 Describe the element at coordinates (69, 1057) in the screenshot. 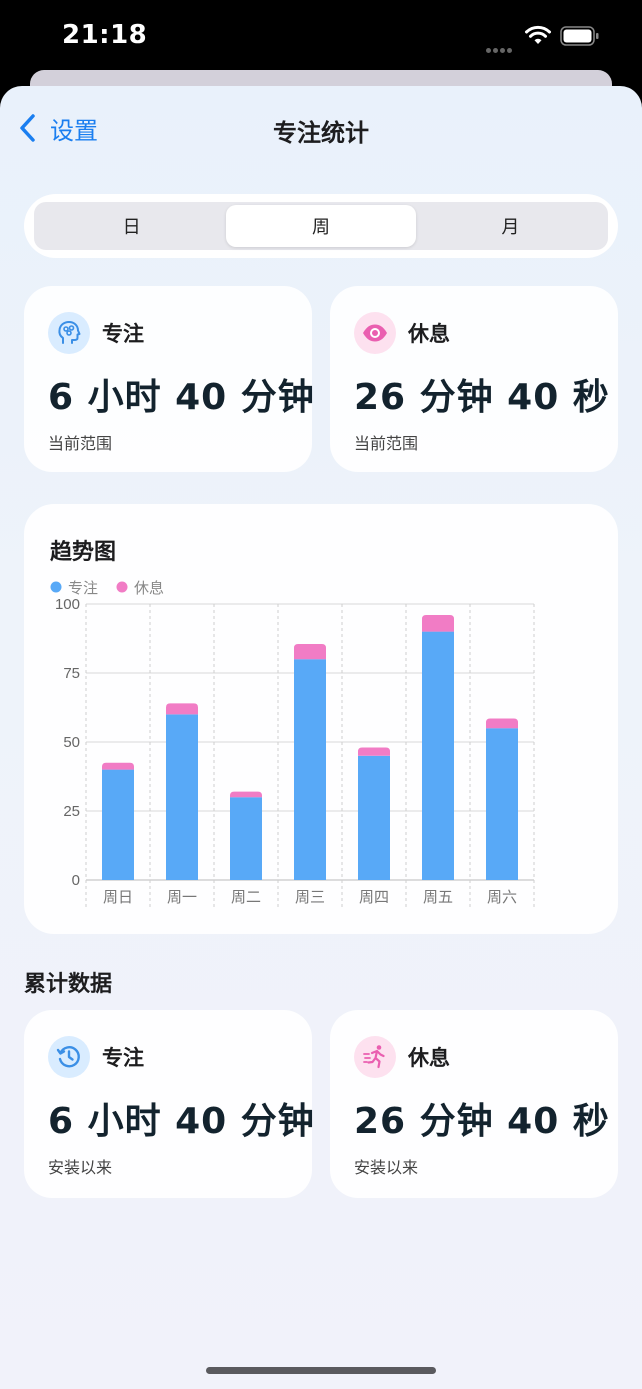

I see `history-clock-icon` at that location.